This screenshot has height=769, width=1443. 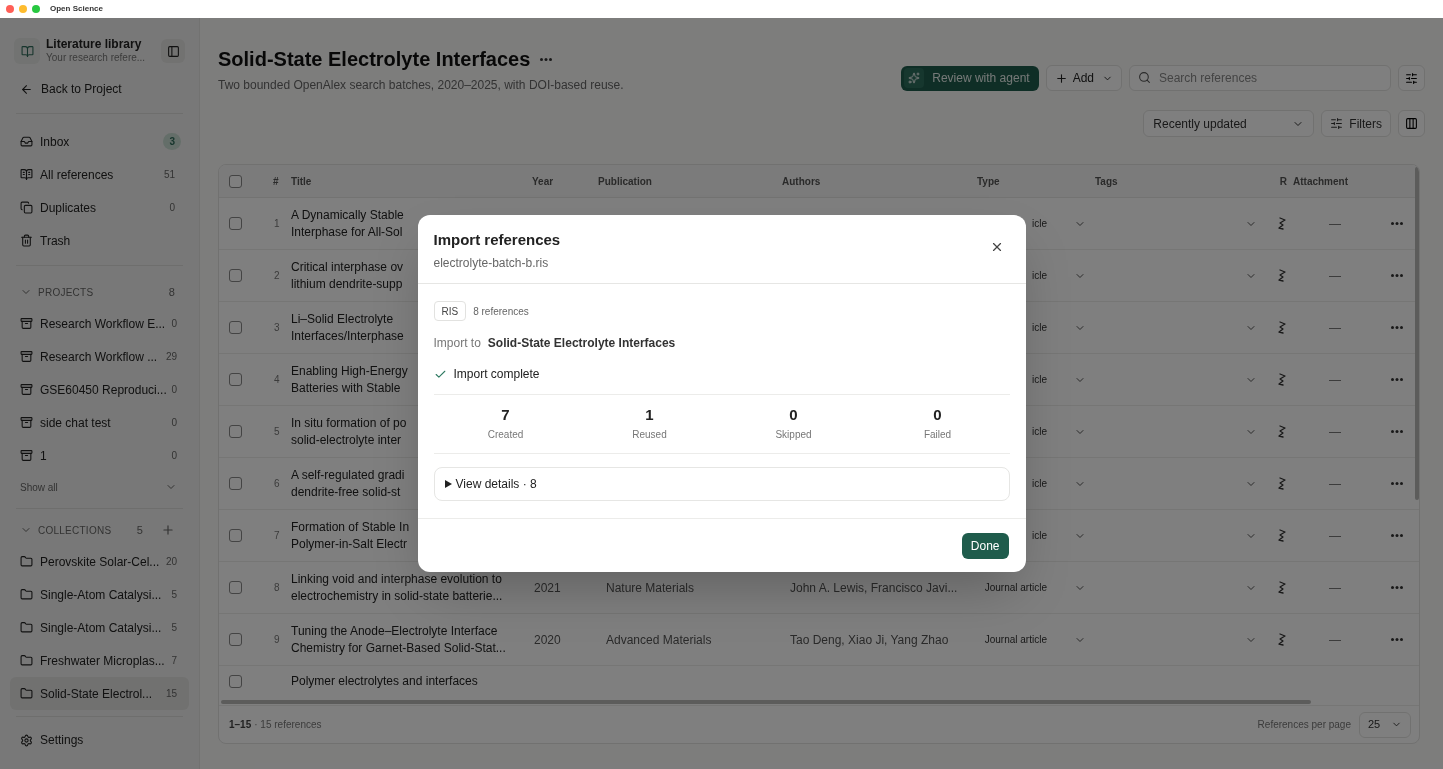 What do you see at coordinates (970, 78) in the screenshot?
I see `review-button: Review with agent` at bounding box center [970, 78].